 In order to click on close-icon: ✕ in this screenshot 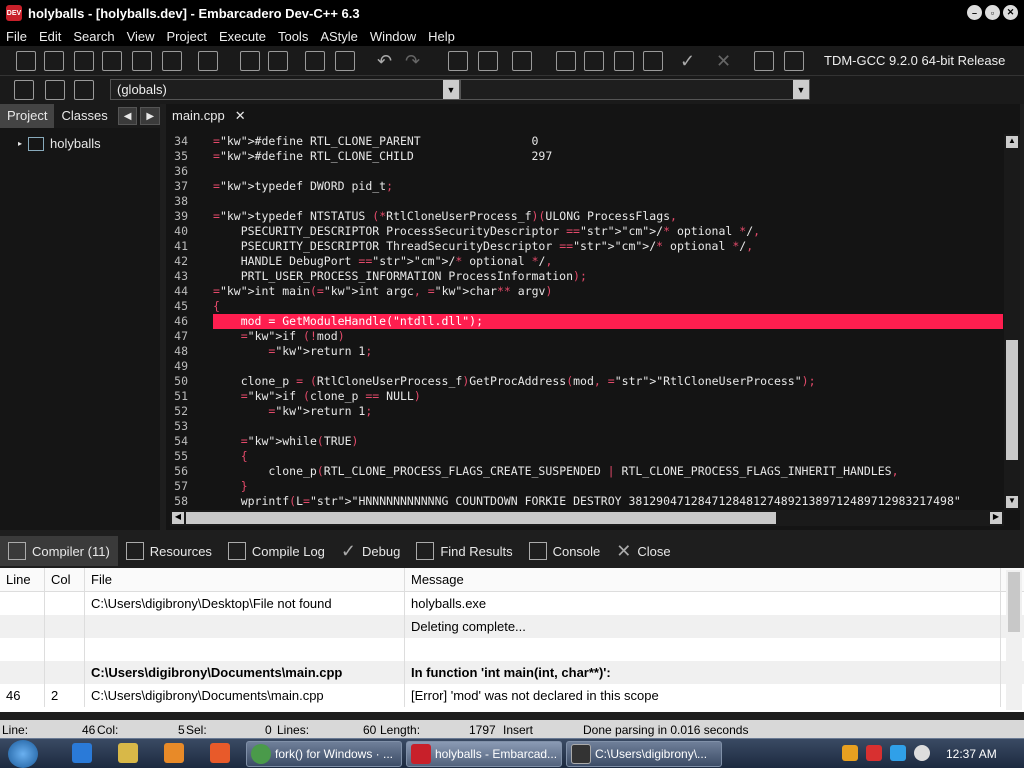, I will do `click(240, 116)`.